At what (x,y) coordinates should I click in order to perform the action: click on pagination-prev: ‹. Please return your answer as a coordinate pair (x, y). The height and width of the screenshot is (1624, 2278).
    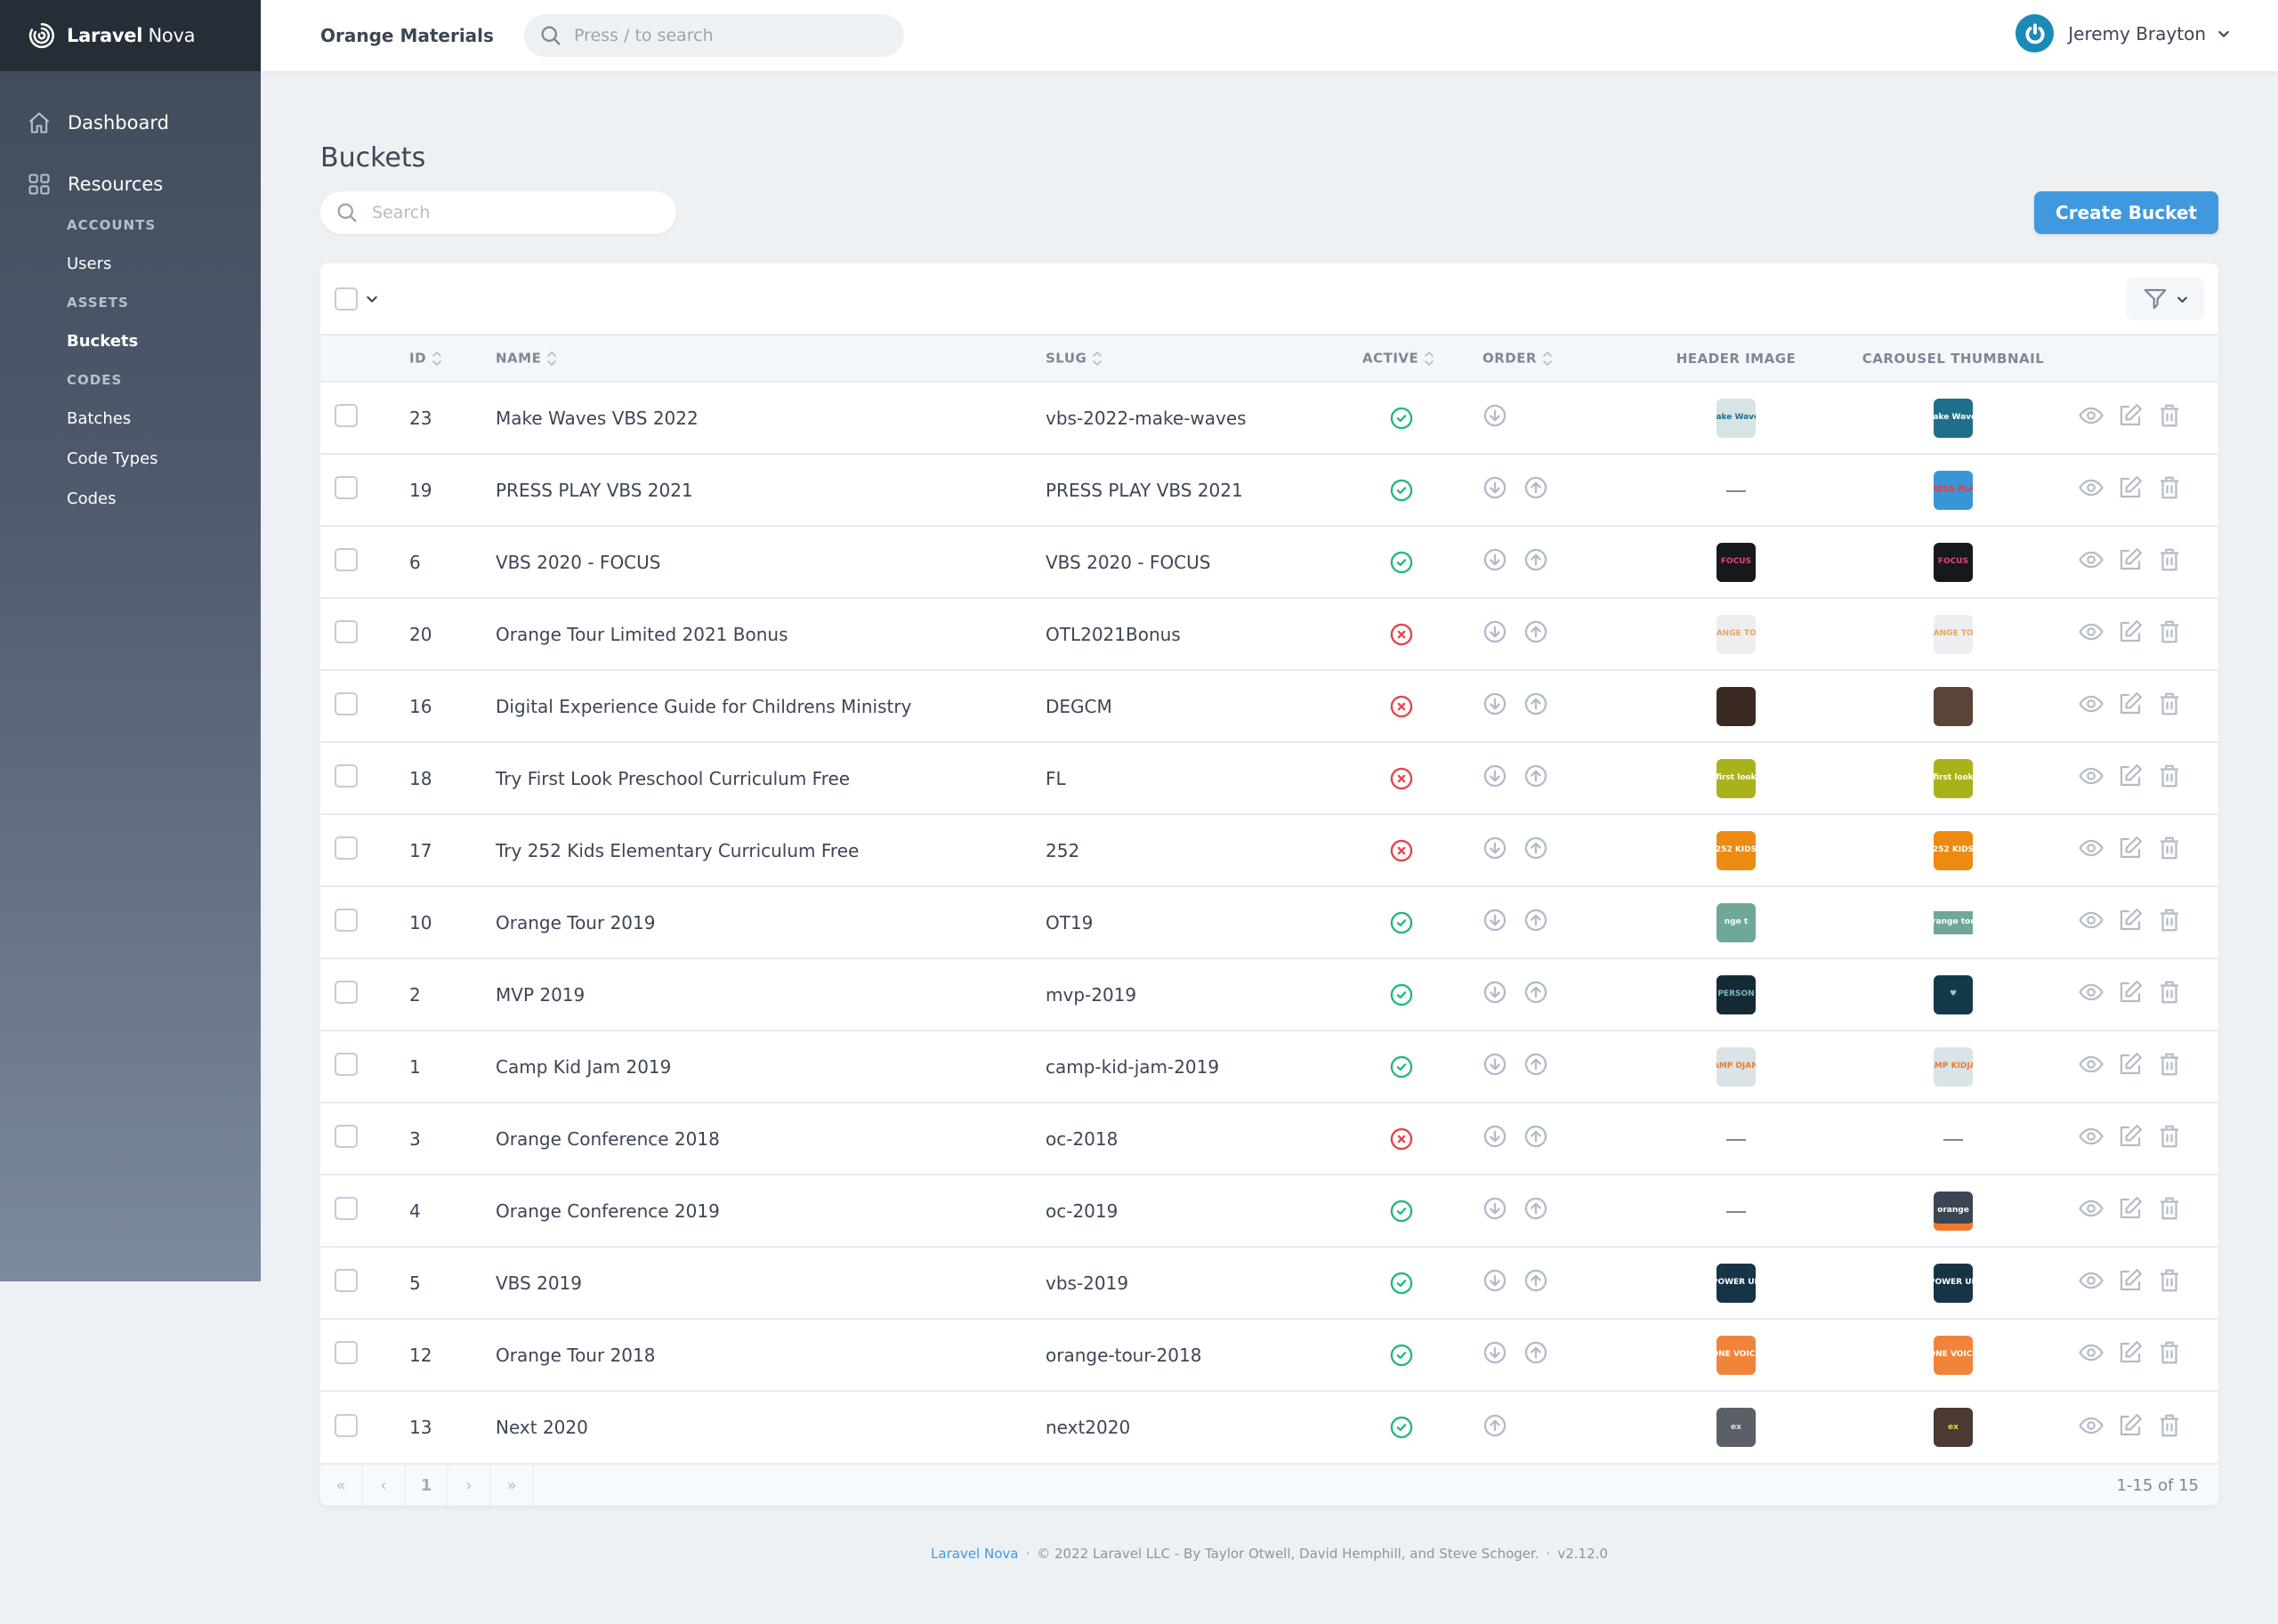
    Looking at the image, I should click on (385, 1485).